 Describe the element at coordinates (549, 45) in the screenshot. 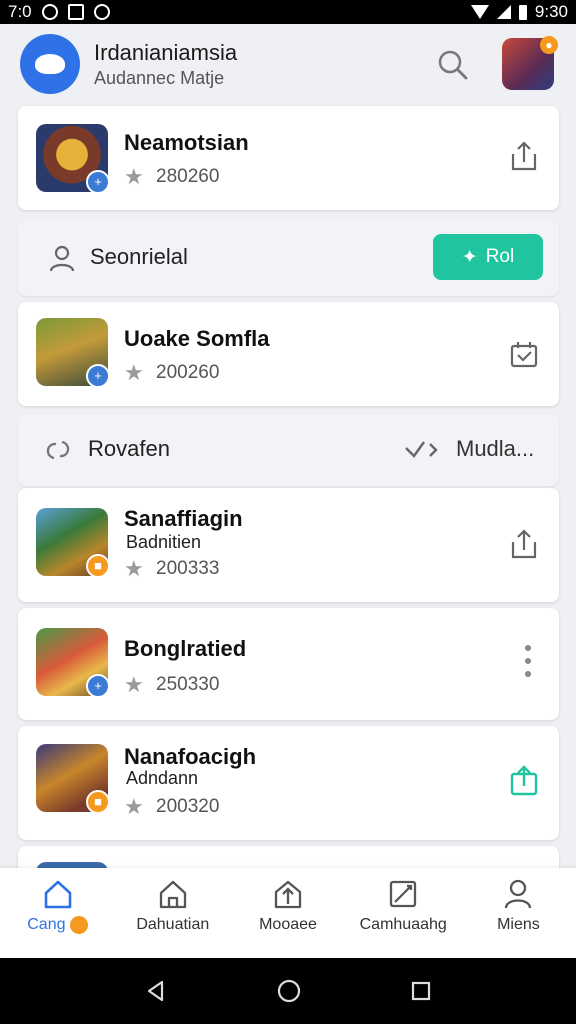

I see `avatar-badge: ●` at that location.